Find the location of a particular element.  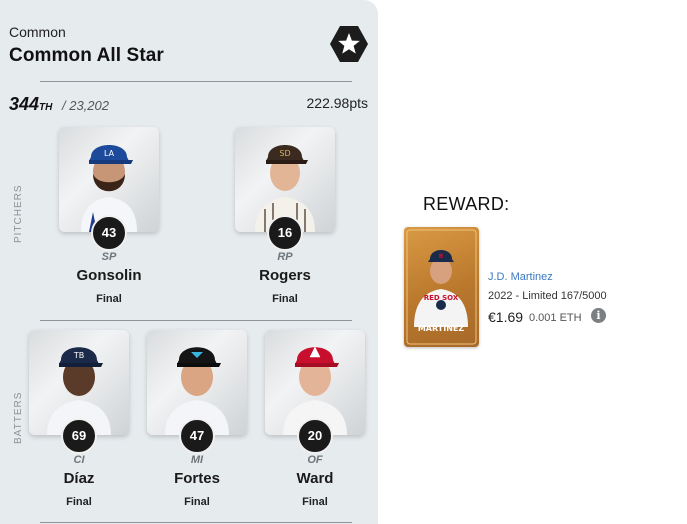

jersey-number-badge: 69 is located at coordinates (79, 436).